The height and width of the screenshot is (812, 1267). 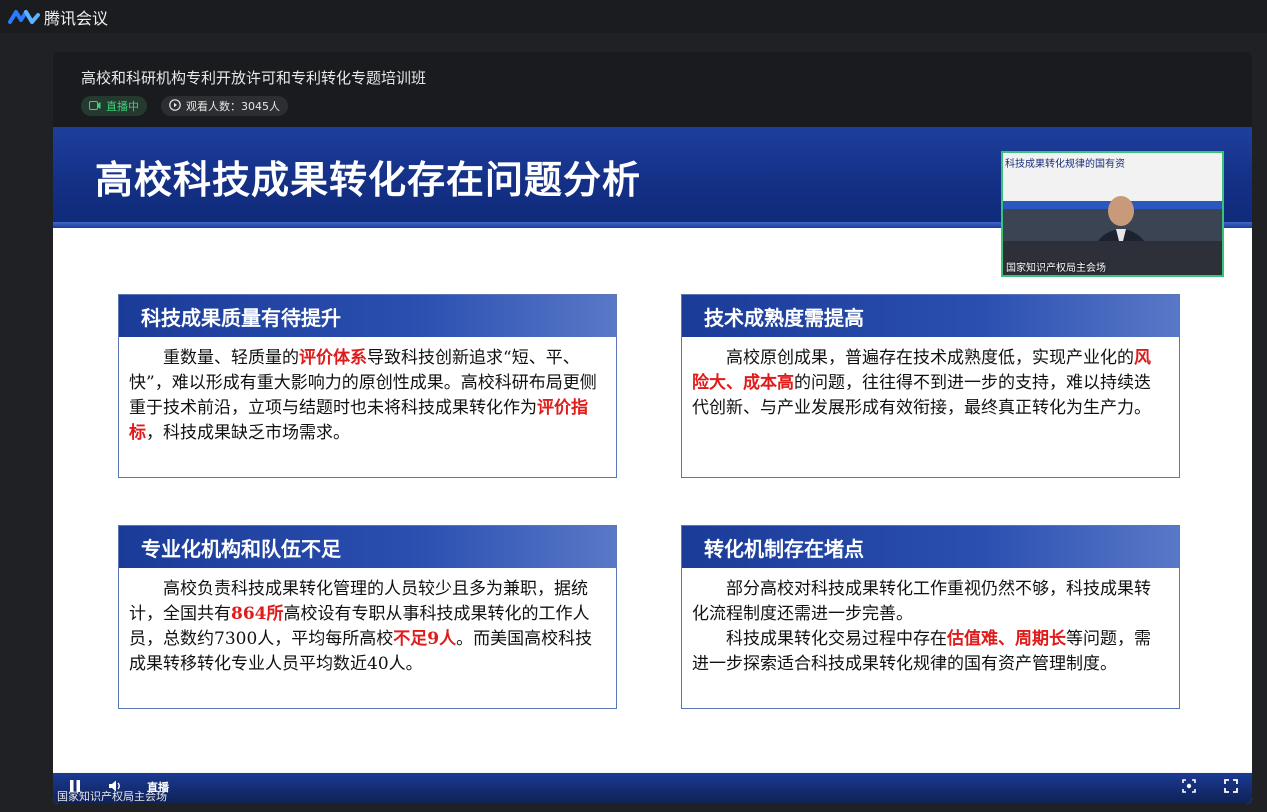 I want to click on card-highlight: 估值难、周期长, so click(x=1006, y=639).